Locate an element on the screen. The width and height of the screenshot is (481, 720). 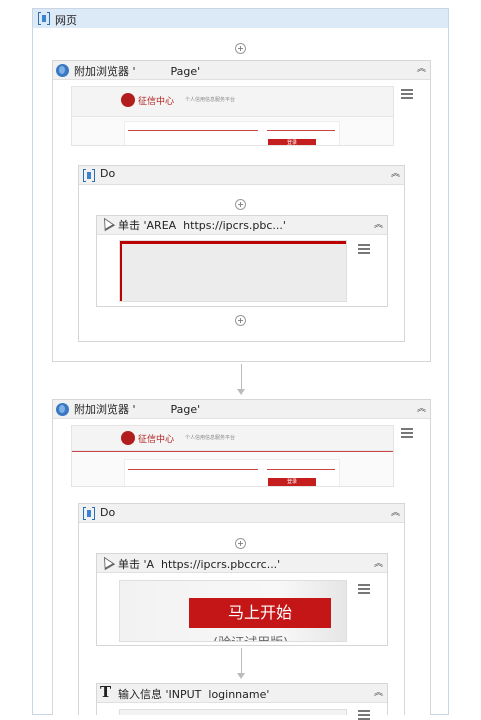
type-into-title: 输入信息 'INPUT loginname' is located at coordinates (194, 694).